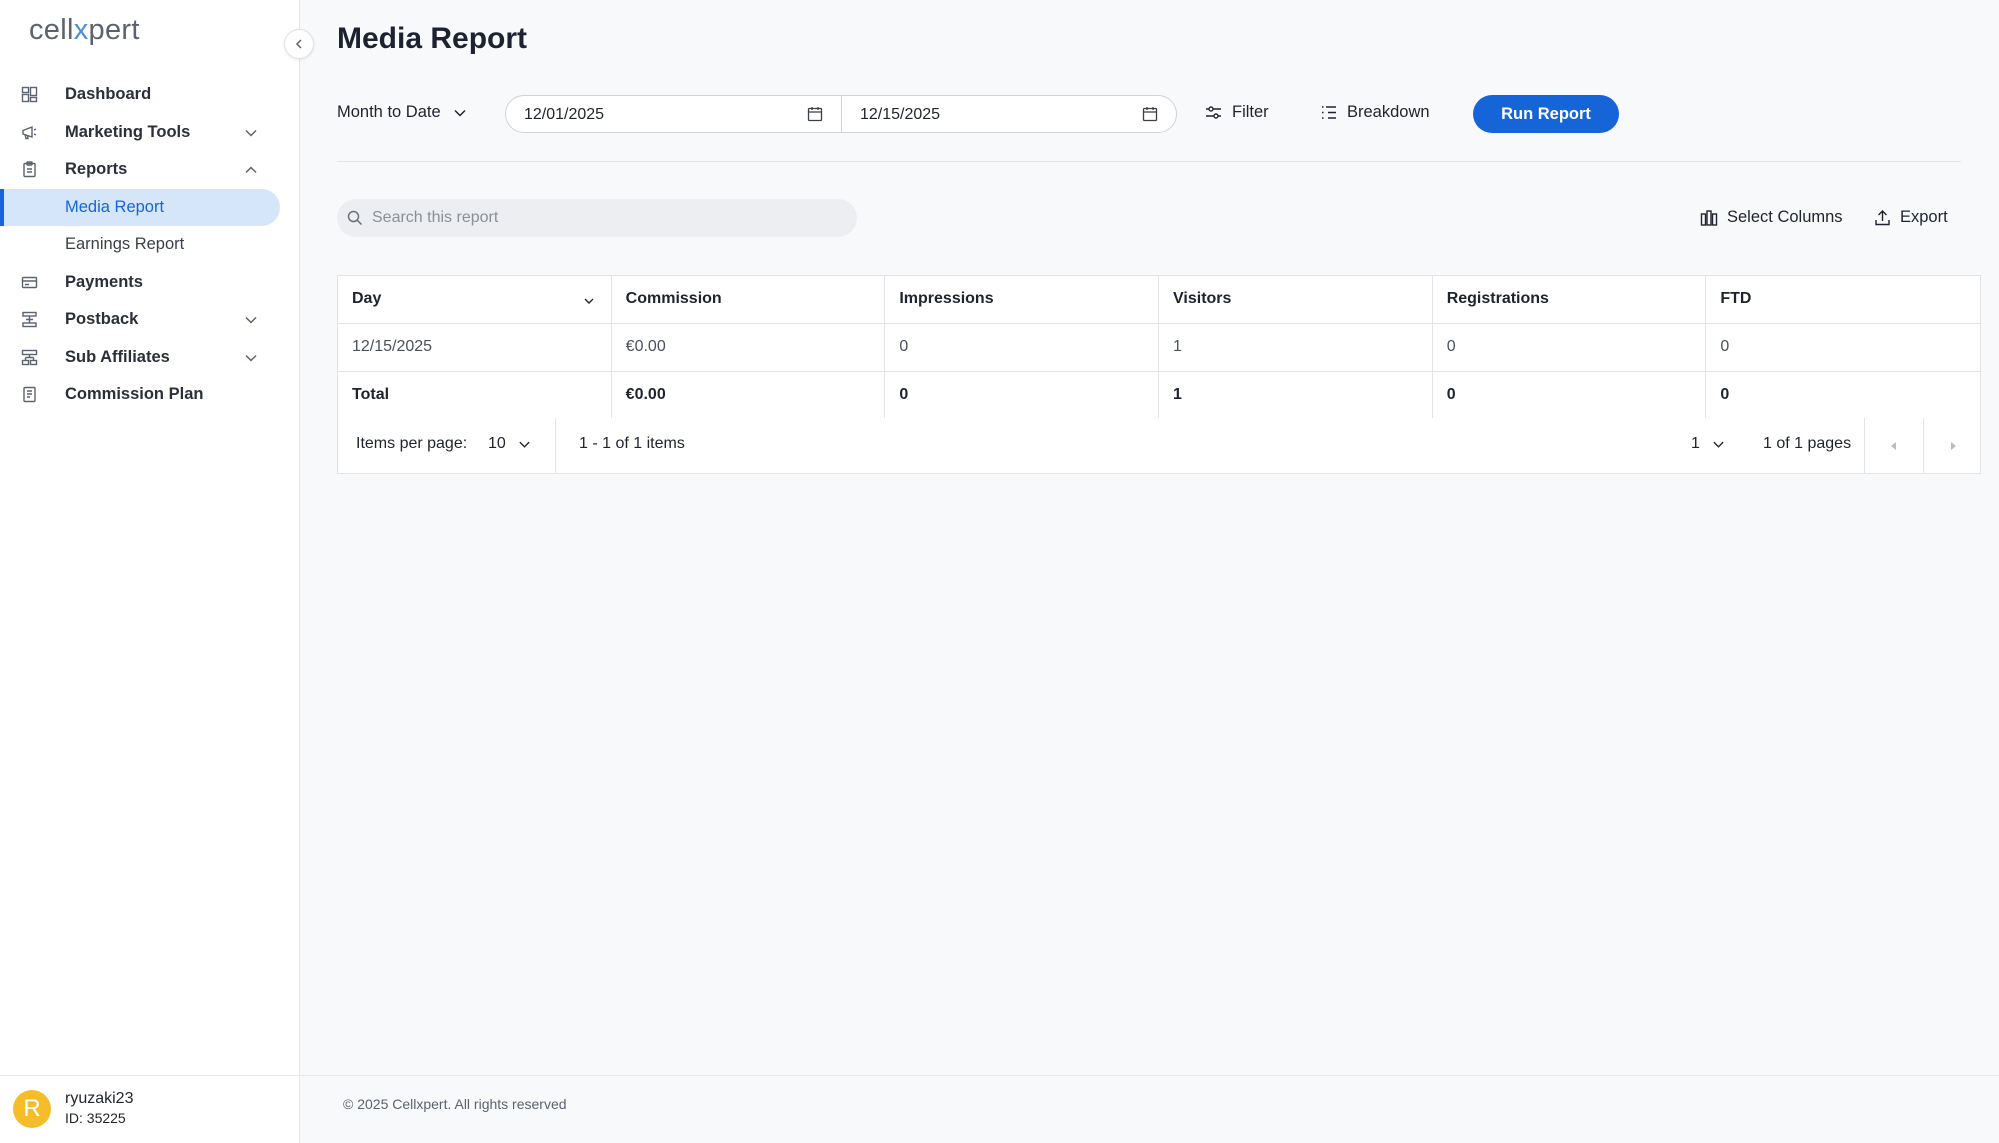 The height and width of the screenshot is (1143, 1999). What do you see at coordinates (128, 131) in the screenshot?
I see `sidebar-item-label: Marketing Tools` at bounding box center [128, 131].